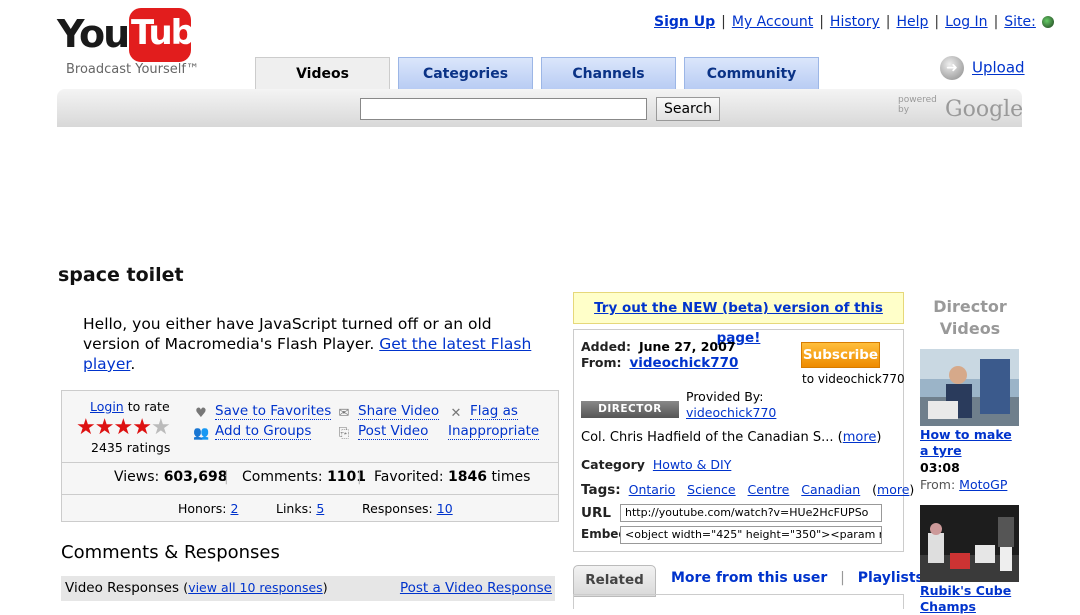 This screenshot has height=615, width=1080. I want to click on logo-tube-box: Tube, so click(172, 35).